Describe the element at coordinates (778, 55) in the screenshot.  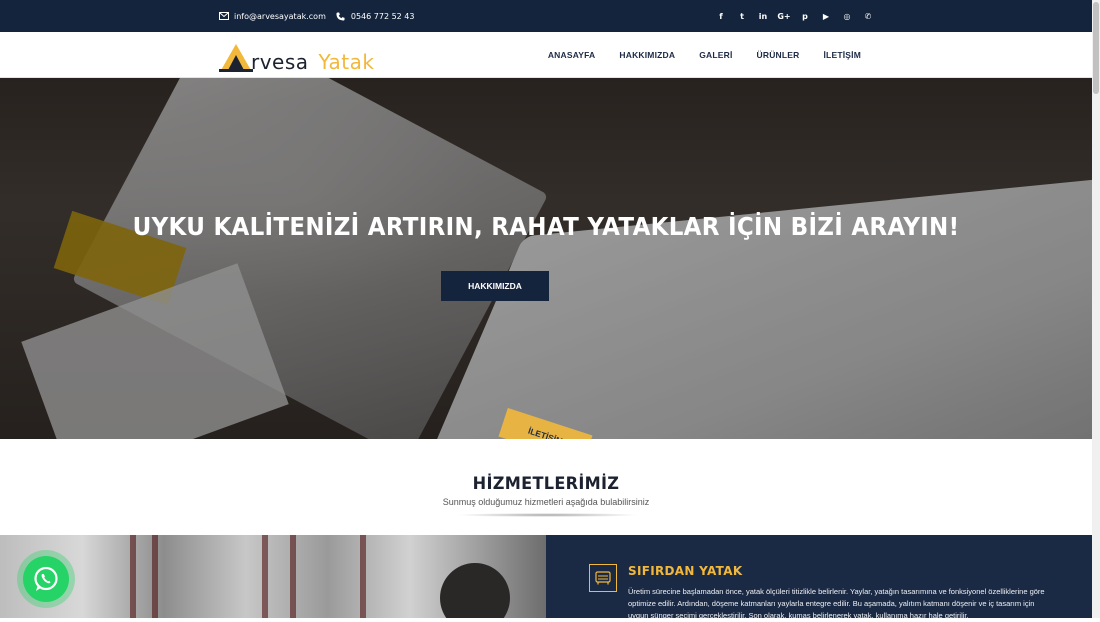
I see `nav-products: ÜRÜNLER` at that location.